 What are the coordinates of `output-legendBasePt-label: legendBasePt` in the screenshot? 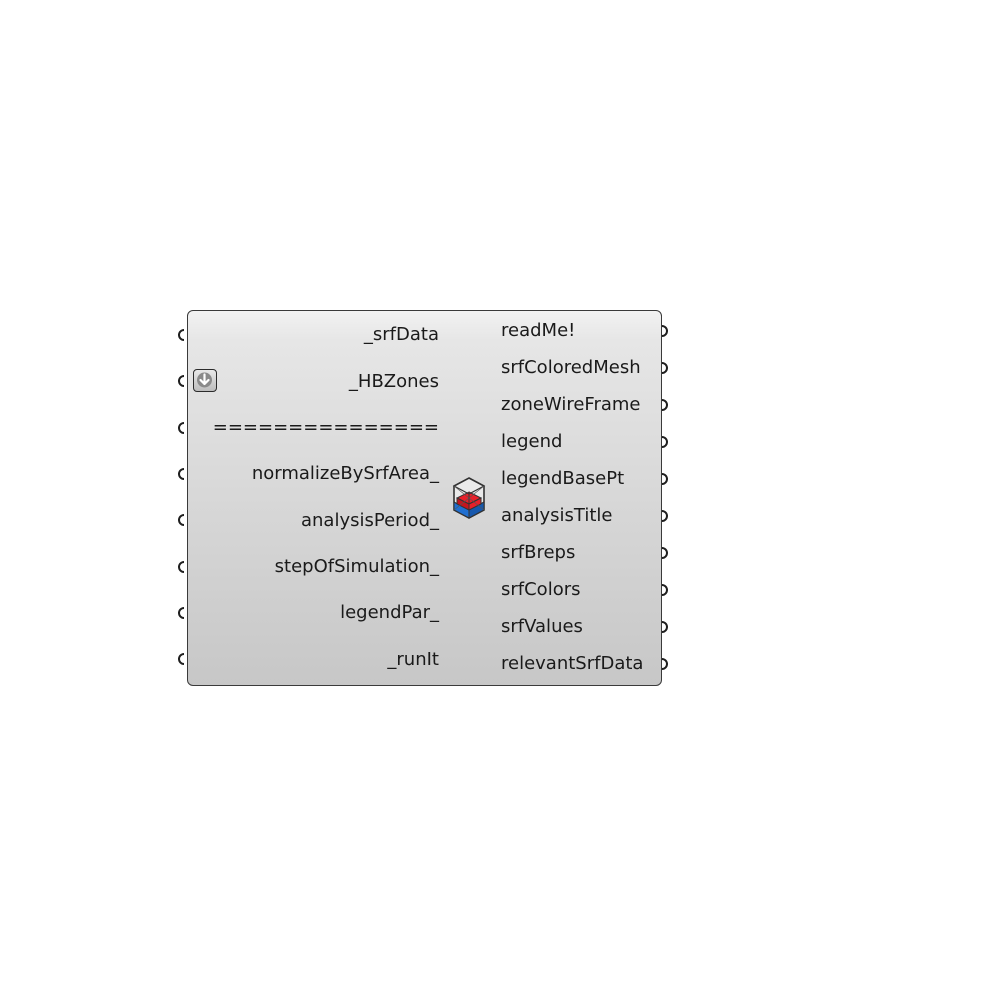 It's located at (563, 478).